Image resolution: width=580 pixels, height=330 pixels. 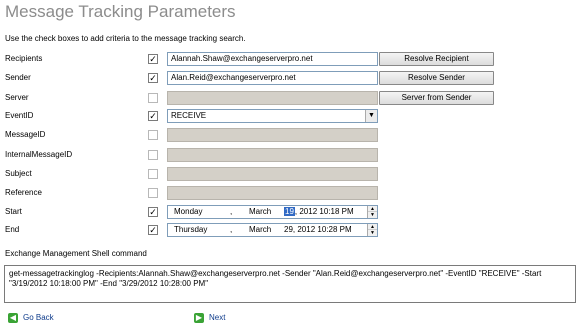 I want to click on eventid-label: EventID, so click(x=19, y=115).